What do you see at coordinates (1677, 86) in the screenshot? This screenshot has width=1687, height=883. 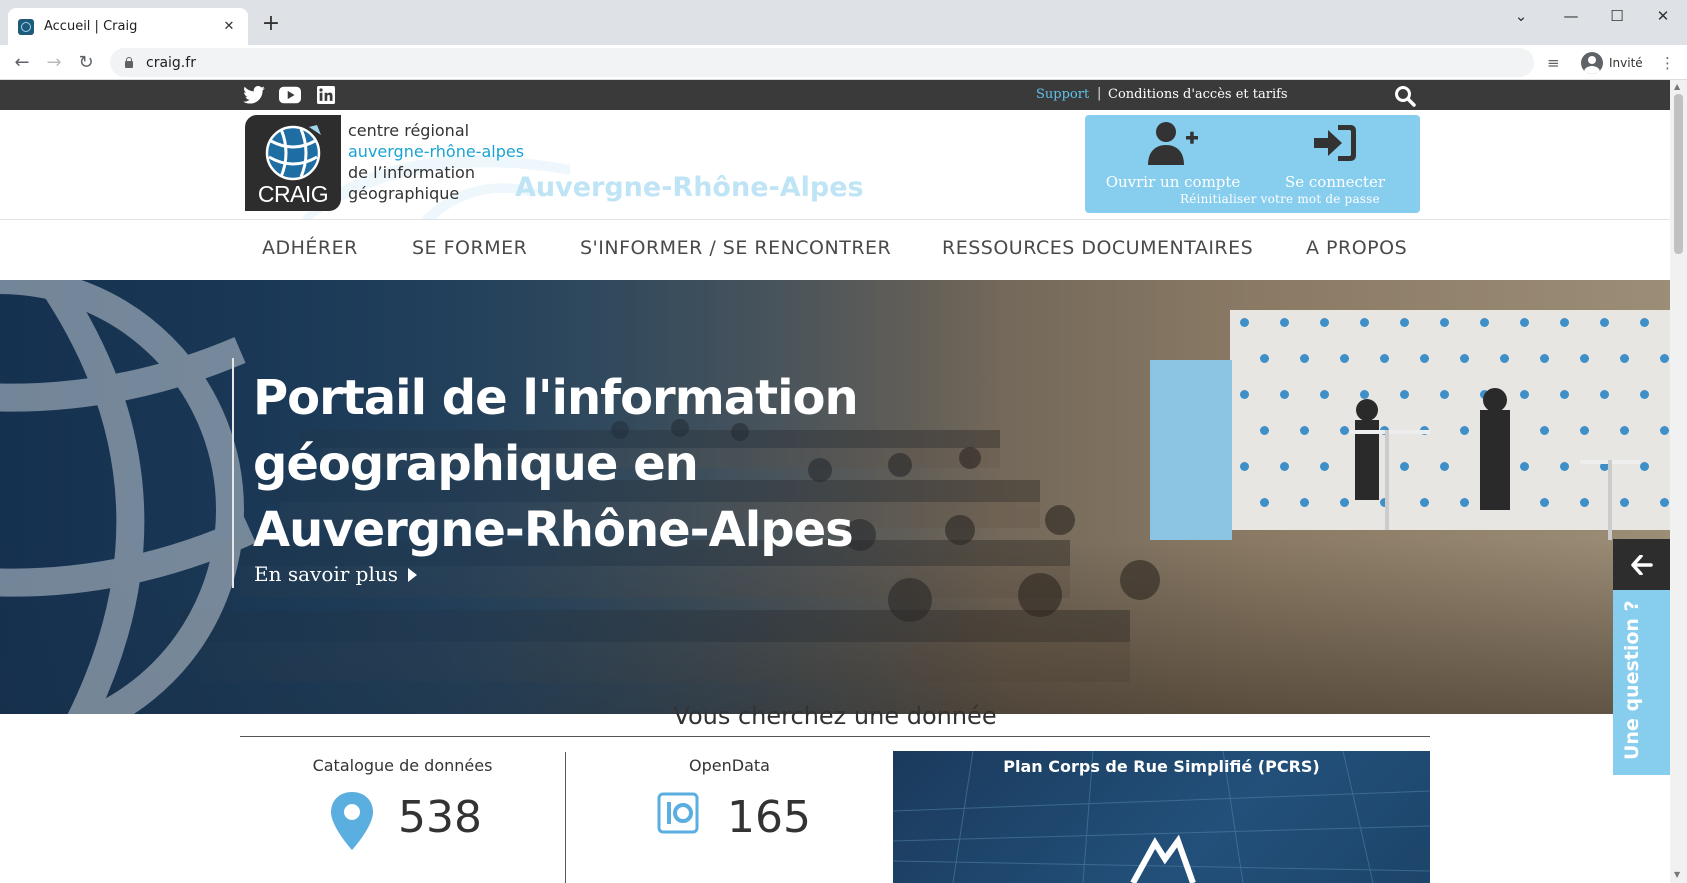 I see `scroll-up-icon: ▲` at bounding box center [1677, 86].